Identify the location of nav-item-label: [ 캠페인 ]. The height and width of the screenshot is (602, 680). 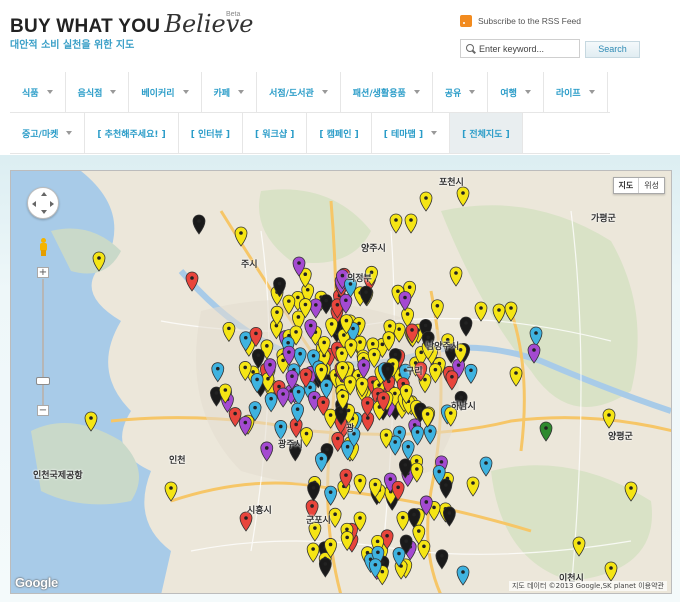
(339, 134).